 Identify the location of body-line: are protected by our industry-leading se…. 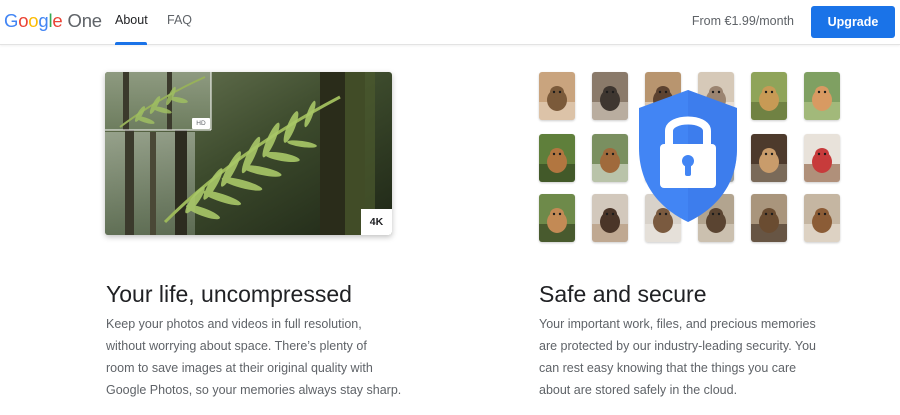
(678, 346).